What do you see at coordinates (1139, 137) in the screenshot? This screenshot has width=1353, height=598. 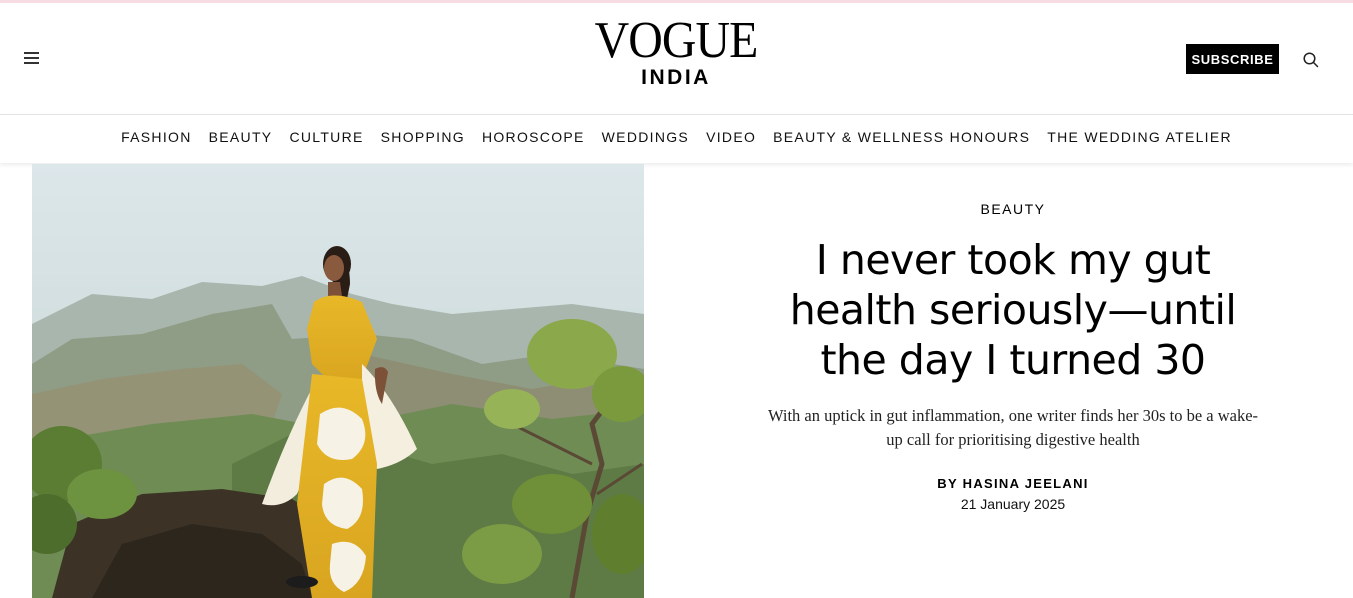 I see `nav-item-wedding-atelier: THE WEDDING ATELIER` at bounding box center [1139, 137].